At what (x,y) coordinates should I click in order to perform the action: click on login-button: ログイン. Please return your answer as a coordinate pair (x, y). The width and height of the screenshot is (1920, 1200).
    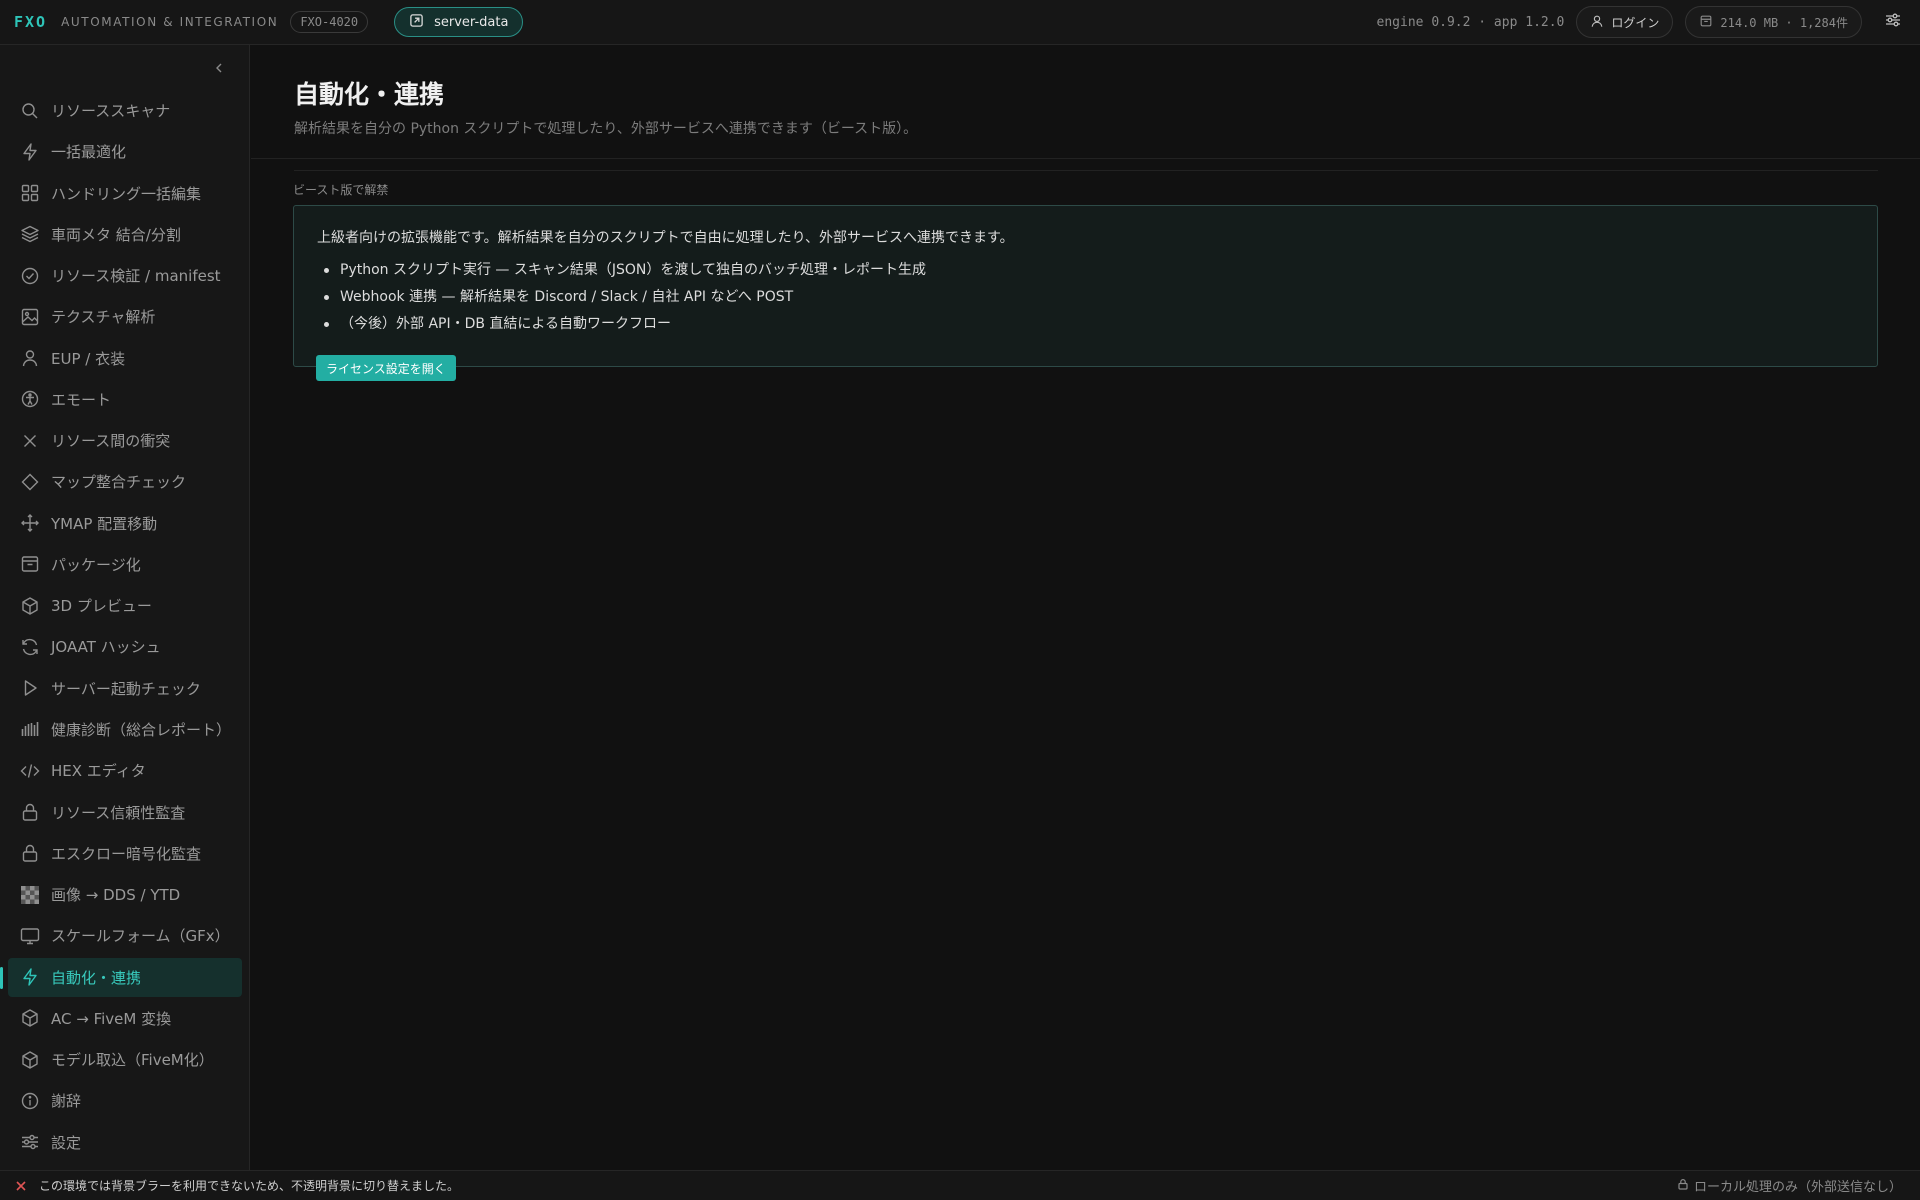
    Looking at the image, I should click on (1625, 22).